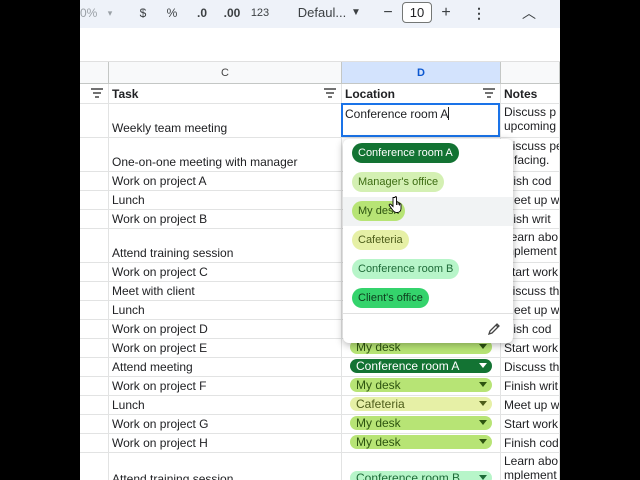 This screenshot has height=480, width=640. Describe the element at coordinates (530, 405) in the screenshot. I see `notes-cell: Meet up w` at that location.